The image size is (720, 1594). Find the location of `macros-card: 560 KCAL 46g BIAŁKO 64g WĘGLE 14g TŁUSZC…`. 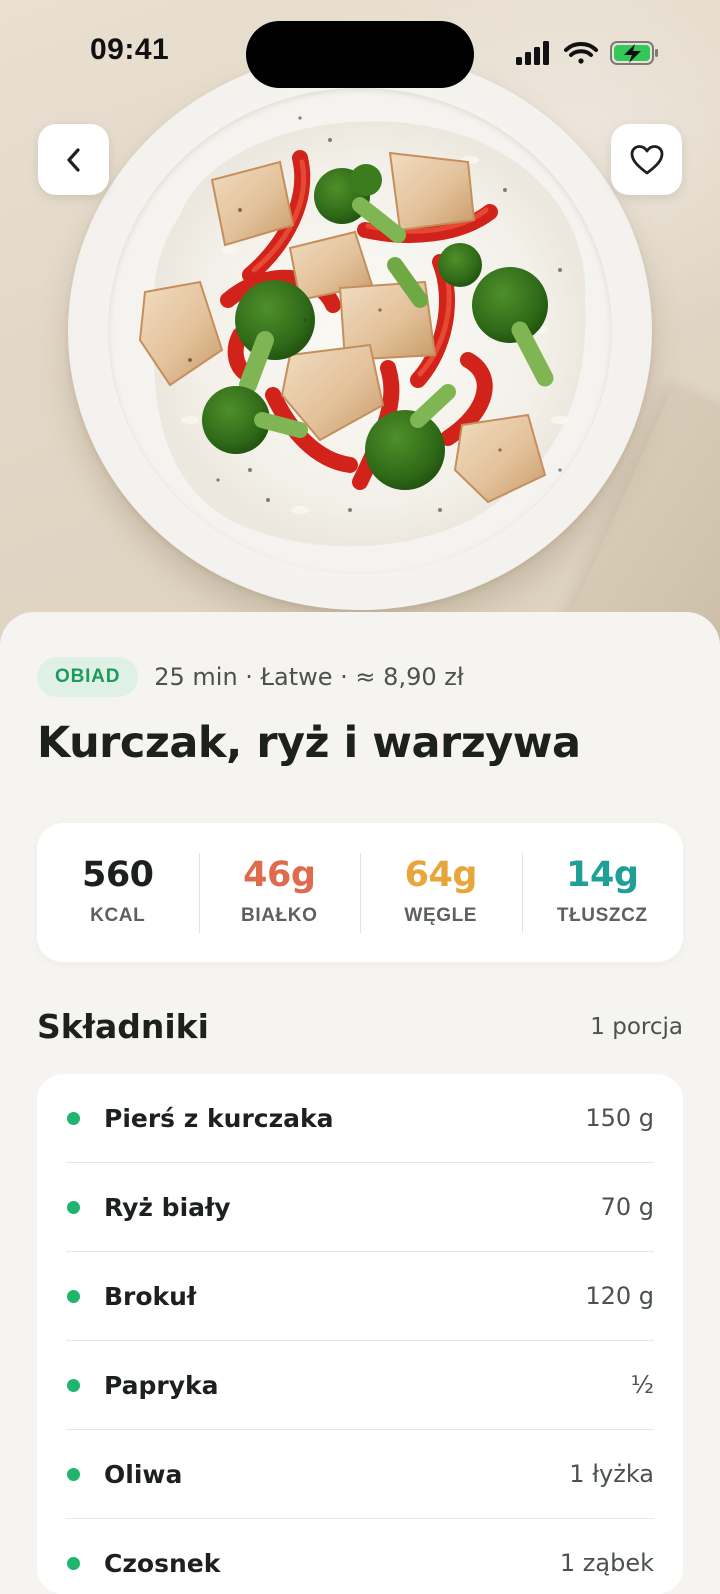

macros-card: 560 KCAL 46g BIAŁKO 64g WĘGLE 14g TŁUSZC… is located at coordinates (360, 892).